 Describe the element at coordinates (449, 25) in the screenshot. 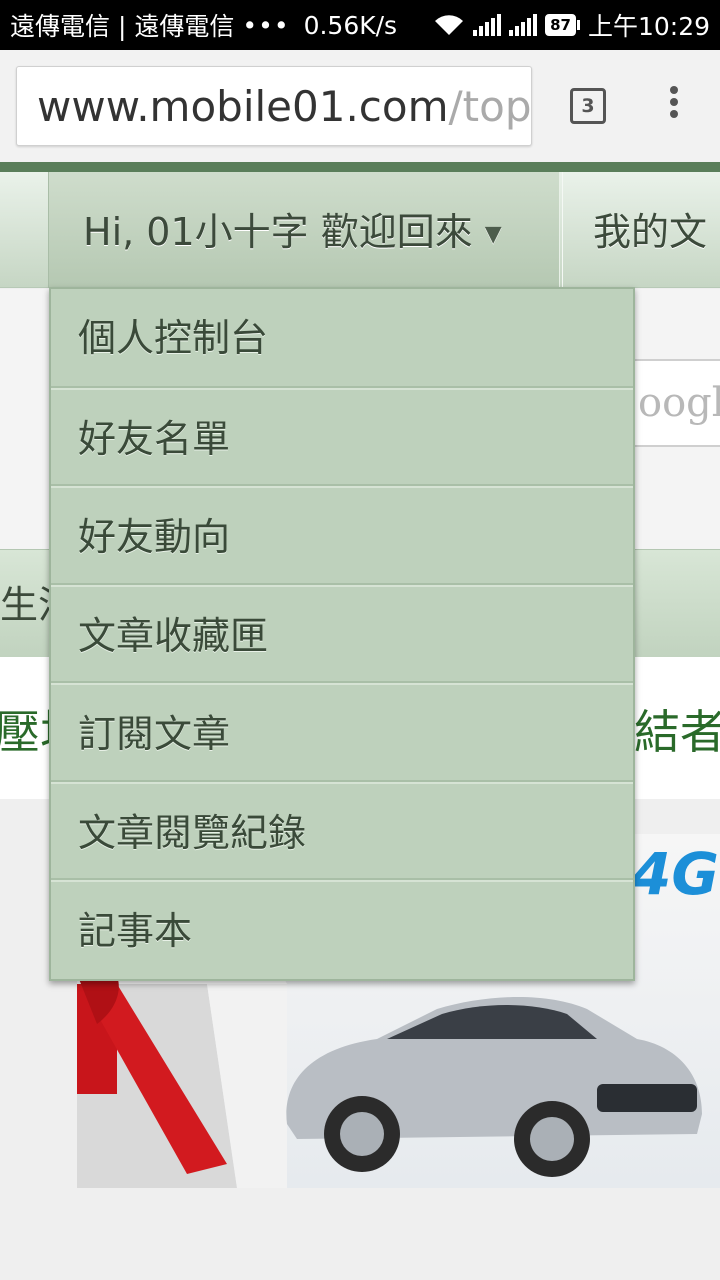

I see `wifi-icon` at that location.